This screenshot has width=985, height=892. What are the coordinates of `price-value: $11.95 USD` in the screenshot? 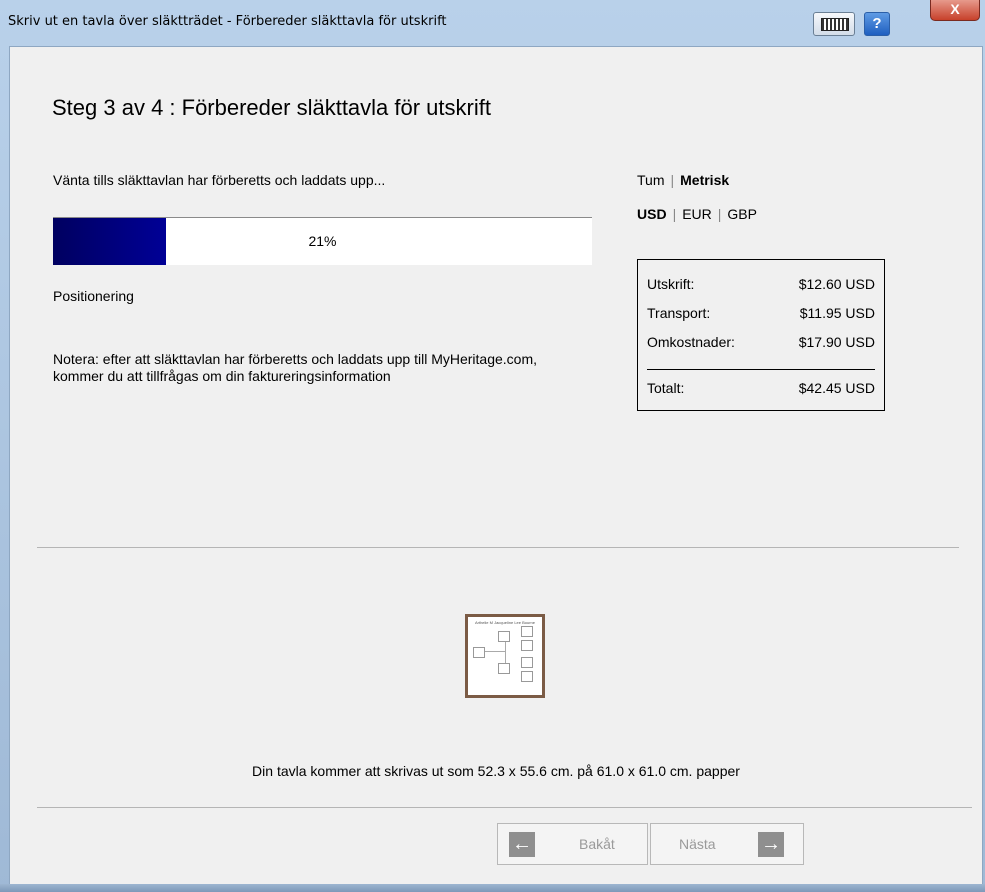 It's located at (837, 313).